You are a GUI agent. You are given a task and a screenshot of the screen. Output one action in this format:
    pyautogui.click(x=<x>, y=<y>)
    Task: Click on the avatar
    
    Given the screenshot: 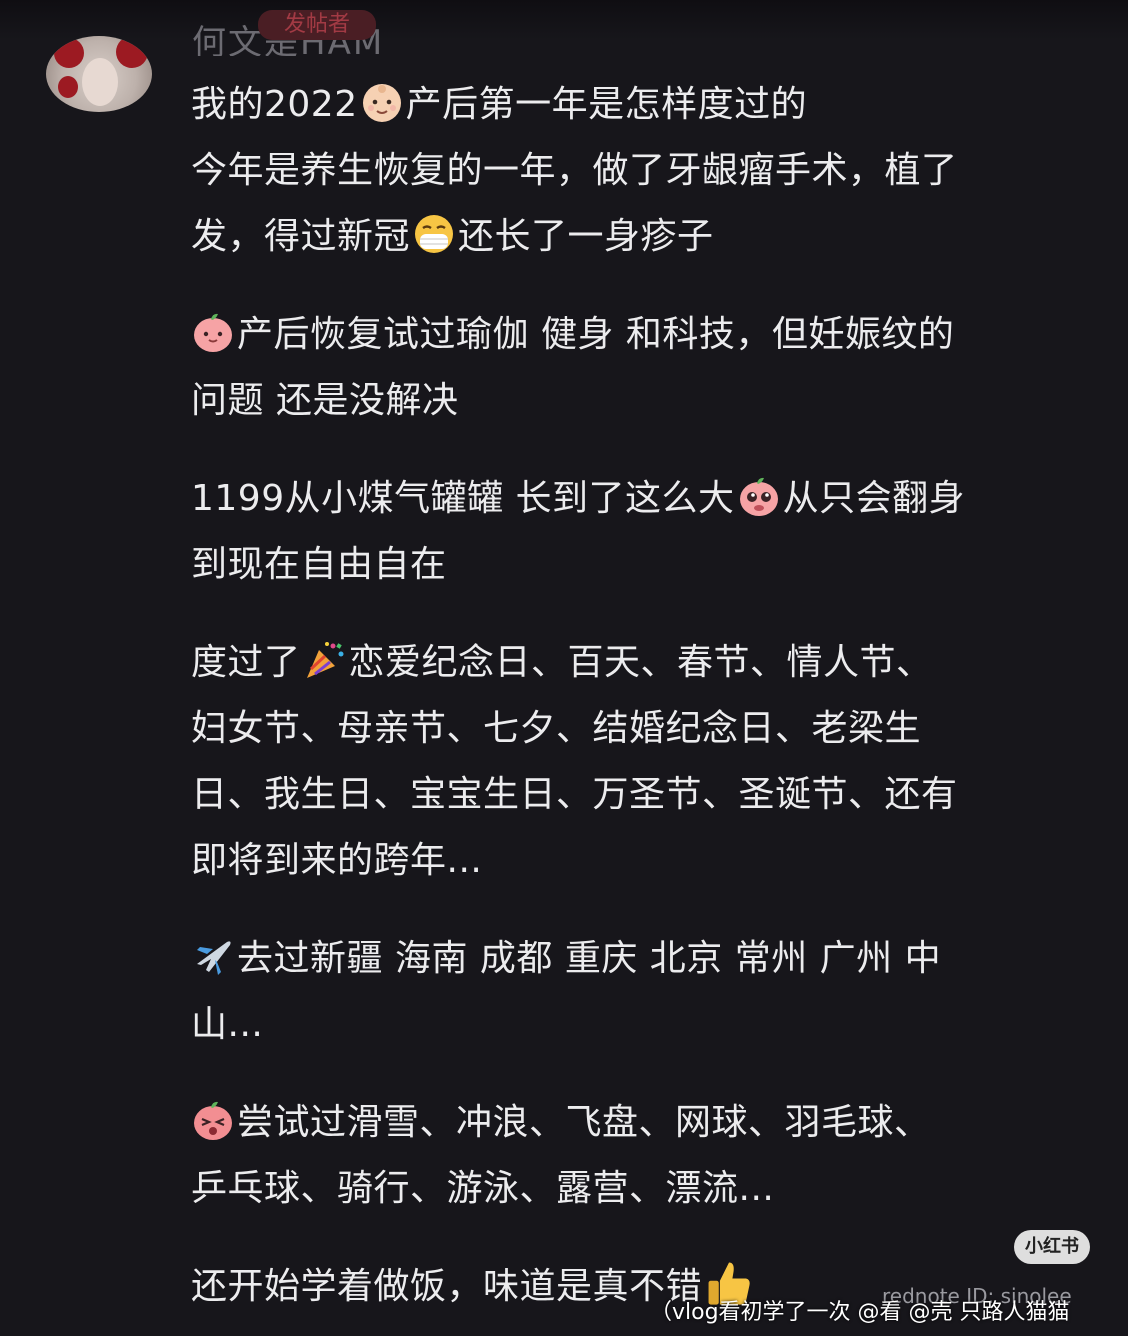 What is the action you would take?
    pyautogui.click(x=99, y=74)
    